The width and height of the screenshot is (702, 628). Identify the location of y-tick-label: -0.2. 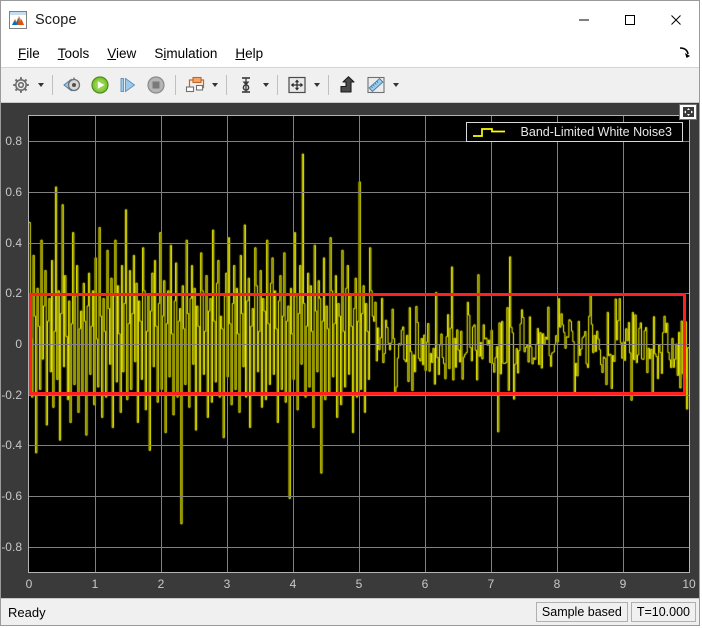
(11, 394).